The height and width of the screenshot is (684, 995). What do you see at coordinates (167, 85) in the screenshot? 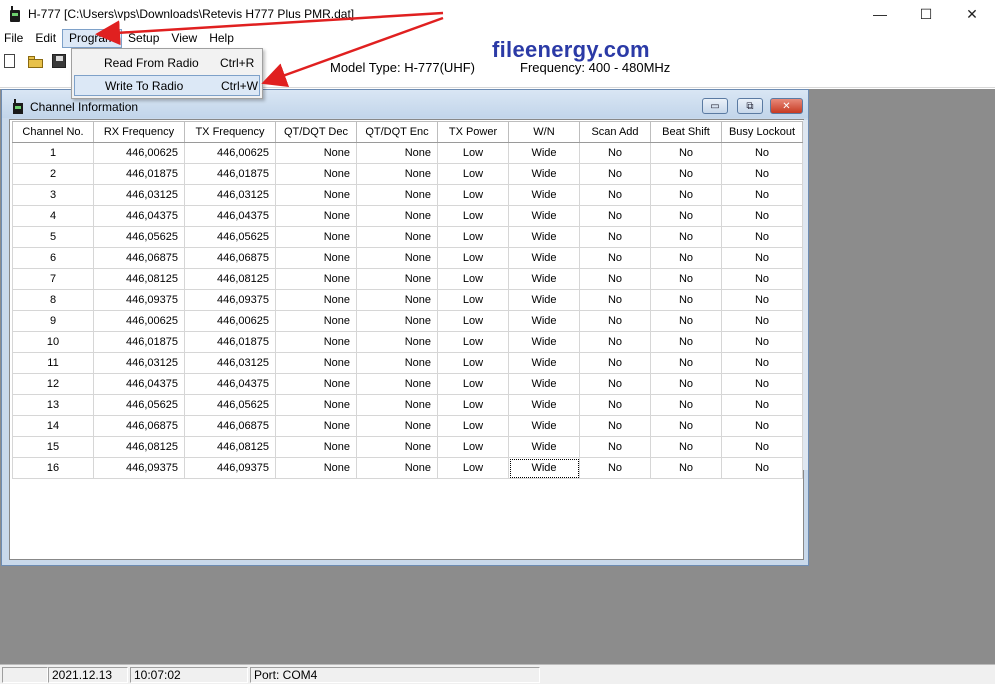
I see `menu-write-to-radio: Write To Radio Ctrl+W` at bounding box center [167, 85].